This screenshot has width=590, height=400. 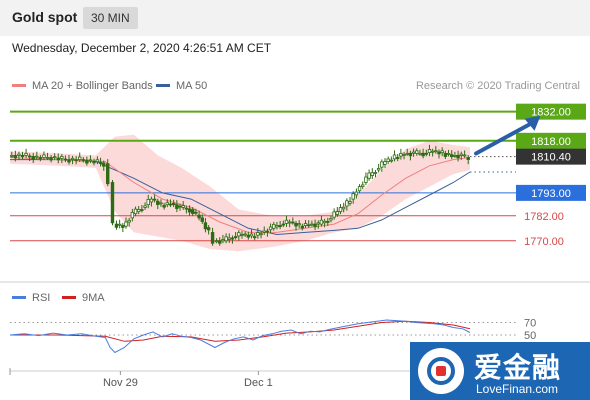 I want to click on bollinger-legend-swatch, so click(x=19, y=85).